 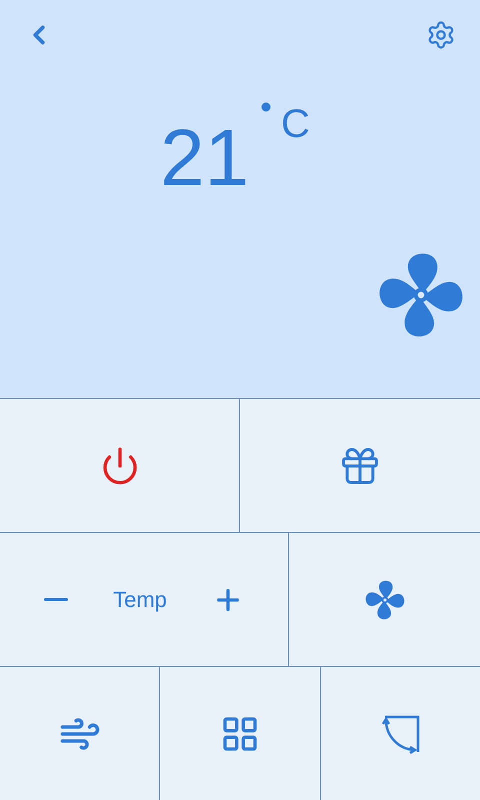 I want to click on swing-button, so click(x=400, y=733).